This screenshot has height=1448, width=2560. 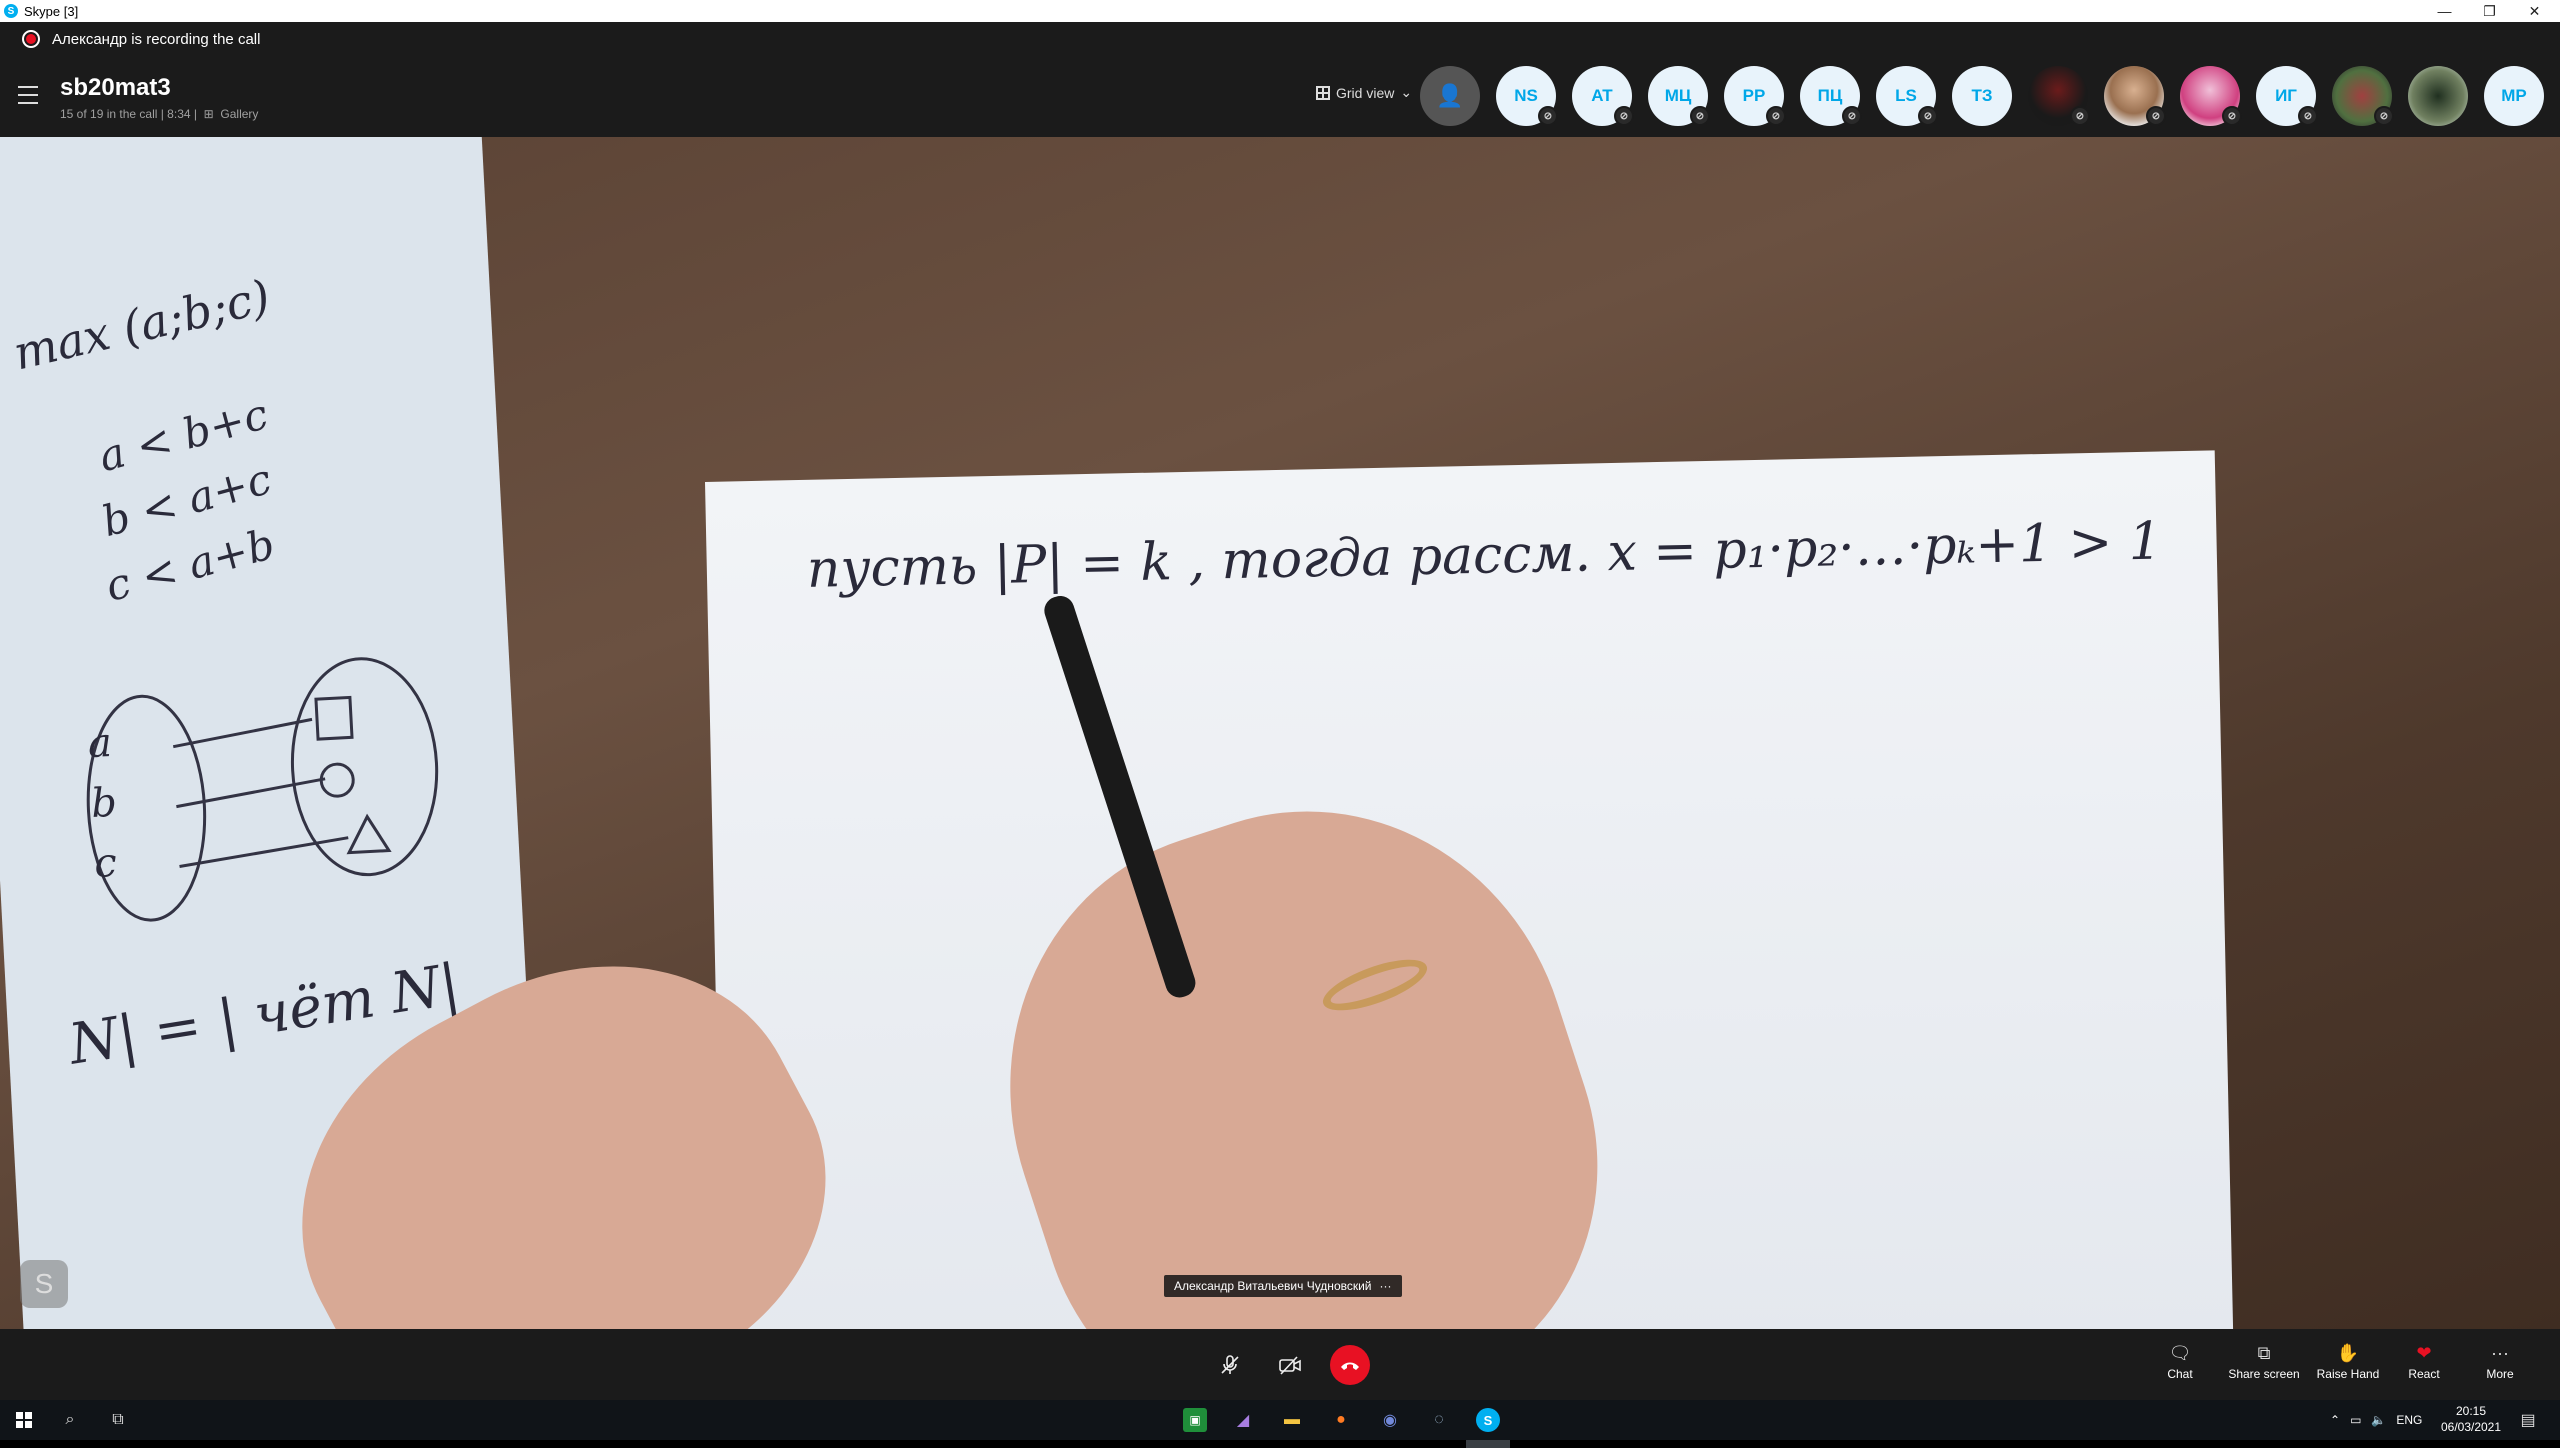 I want to click on chevron-up-icon: ⌃, so click(x=2335, y=1420).